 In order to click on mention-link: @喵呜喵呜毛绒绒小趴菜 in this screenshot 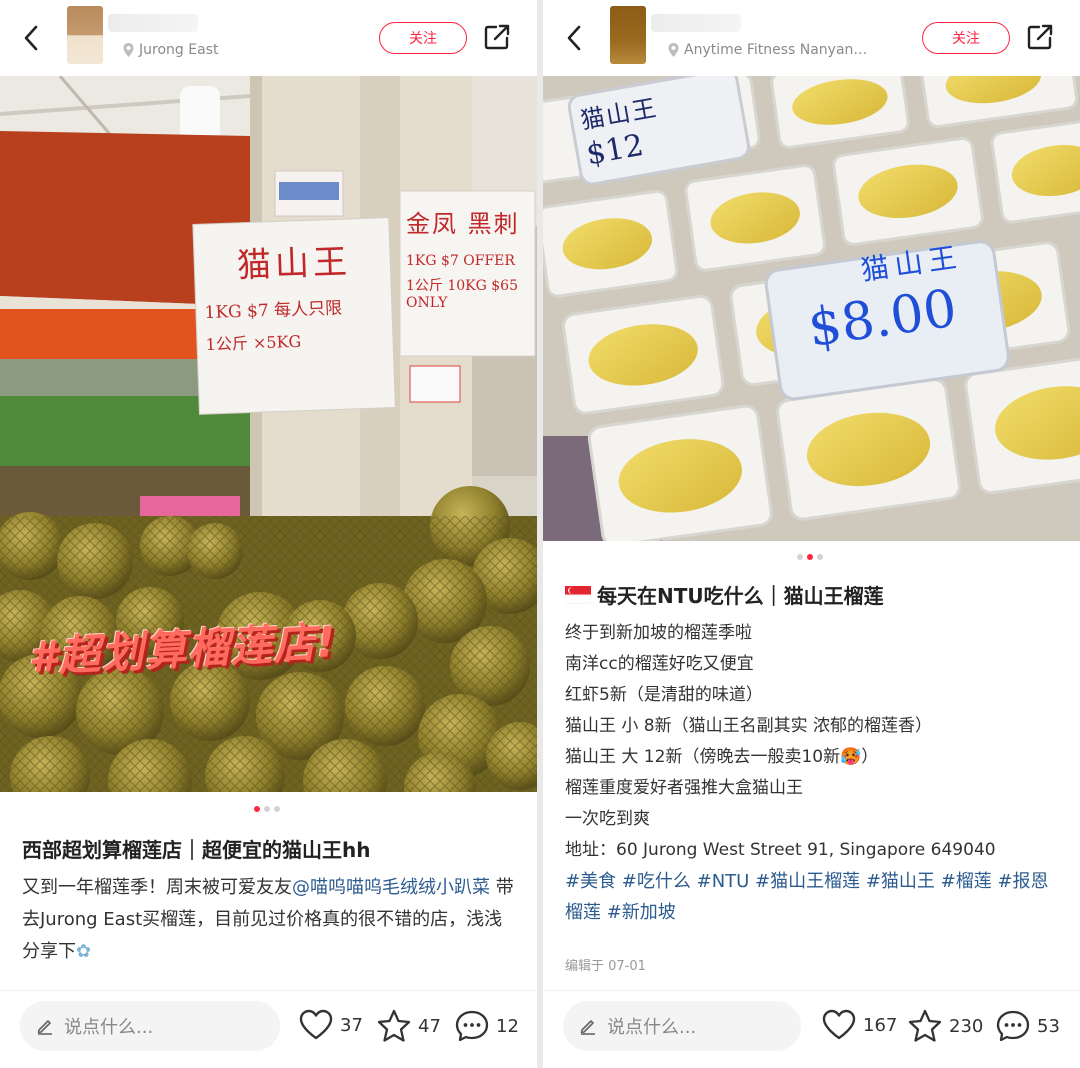, I will do `click(391, 887)`.